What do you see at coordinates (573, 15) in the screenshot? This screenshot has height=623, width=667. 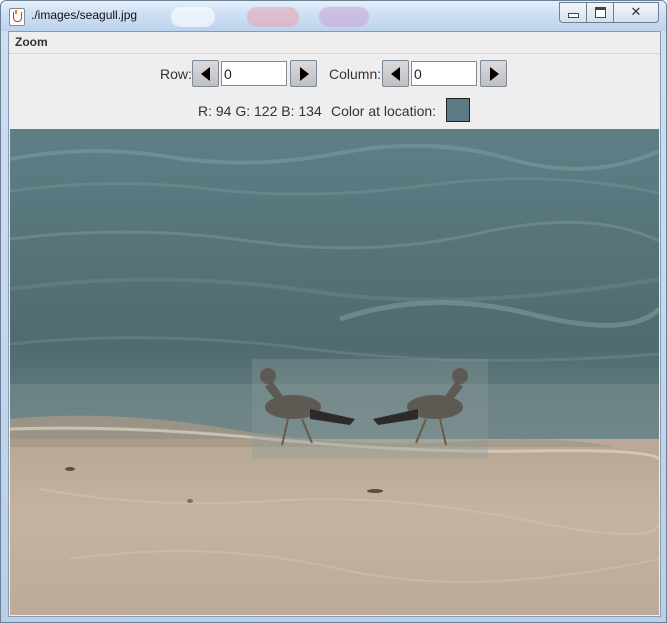 I see `minimize-icon` at bounding box center [573, 15].